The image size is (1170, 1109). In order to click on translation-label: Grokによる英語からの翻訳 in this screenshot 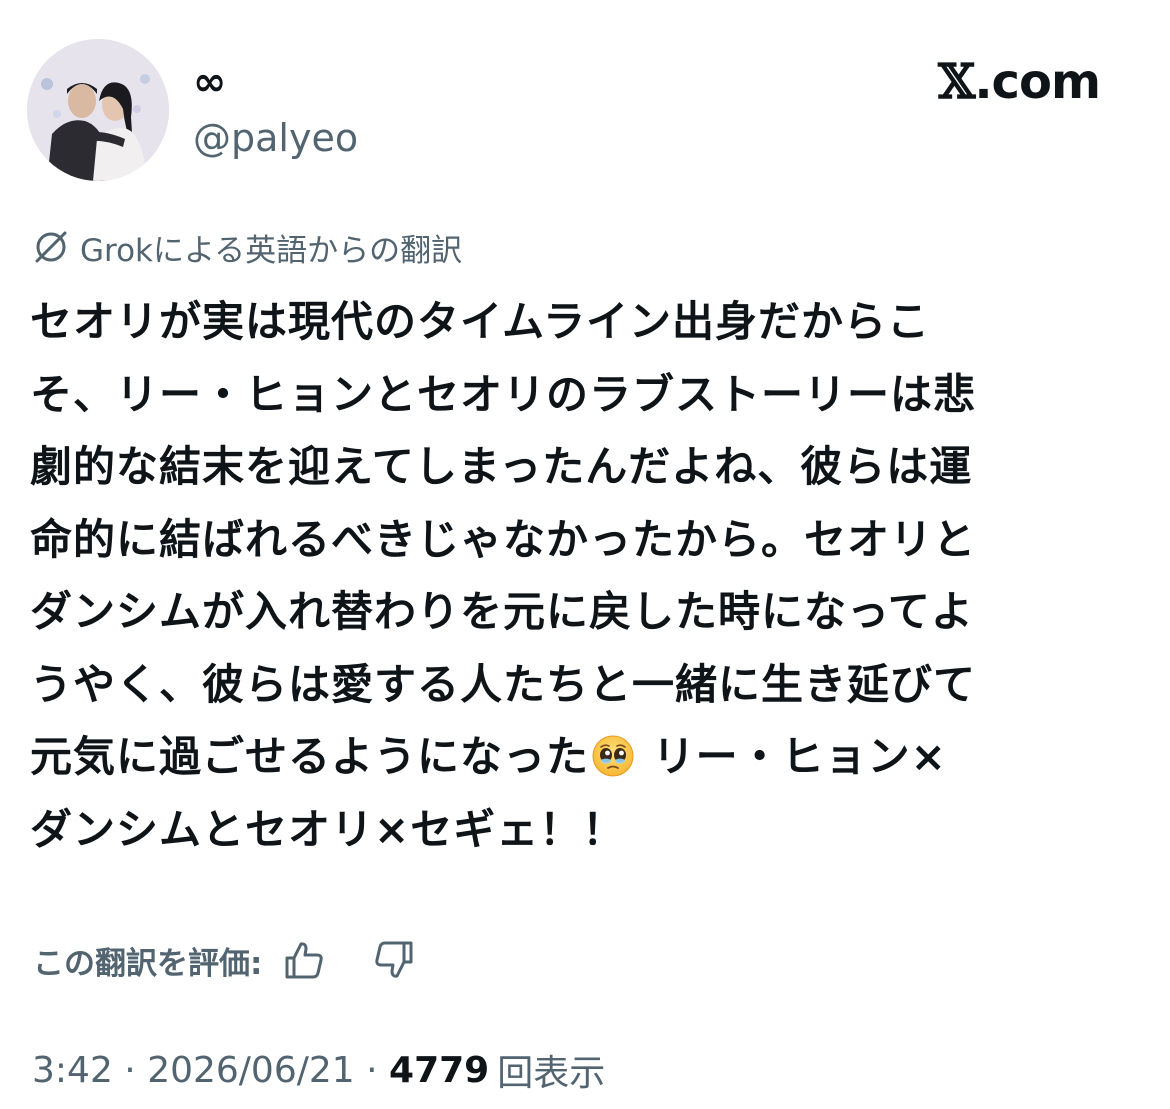, I will do `click(271, 250)`.